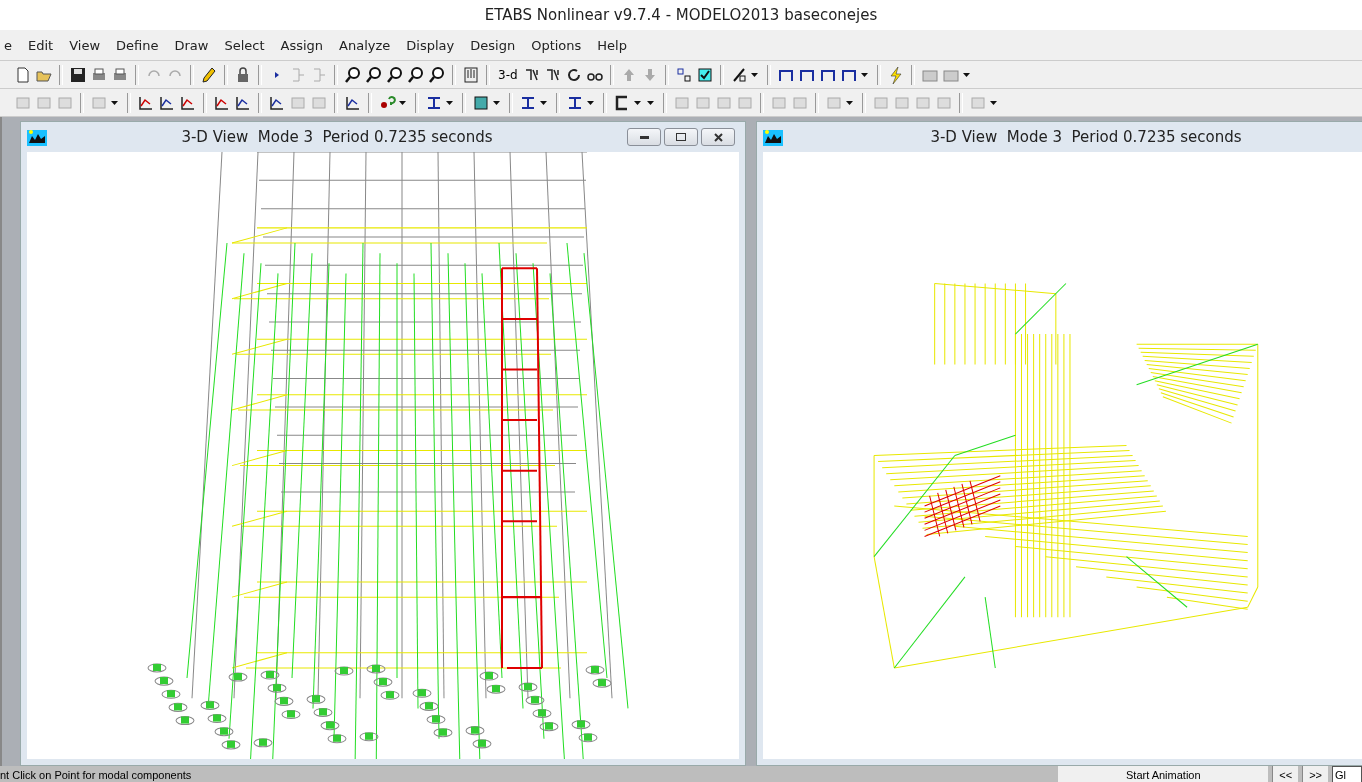 The image size is (1362, 782). I want to click on status-message: nt Click on Point for modal components, so click(96, 775).